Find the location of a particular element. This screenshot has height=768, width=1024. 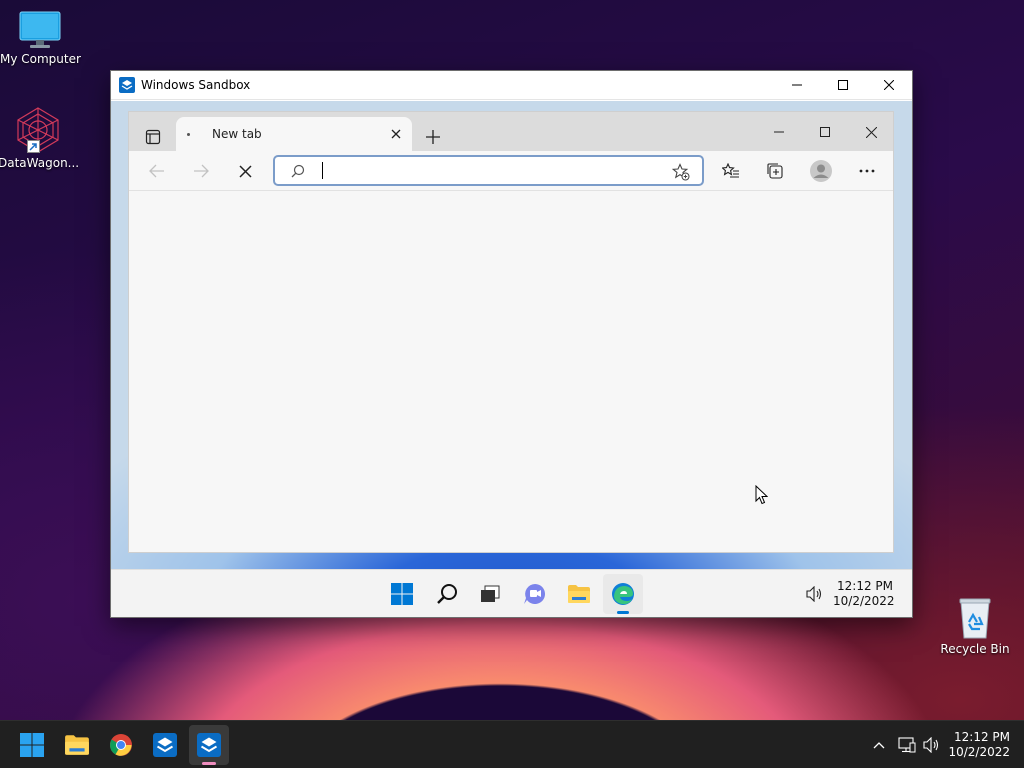

desktop-icon-label: My Computer is located at coordinates (40, 59).